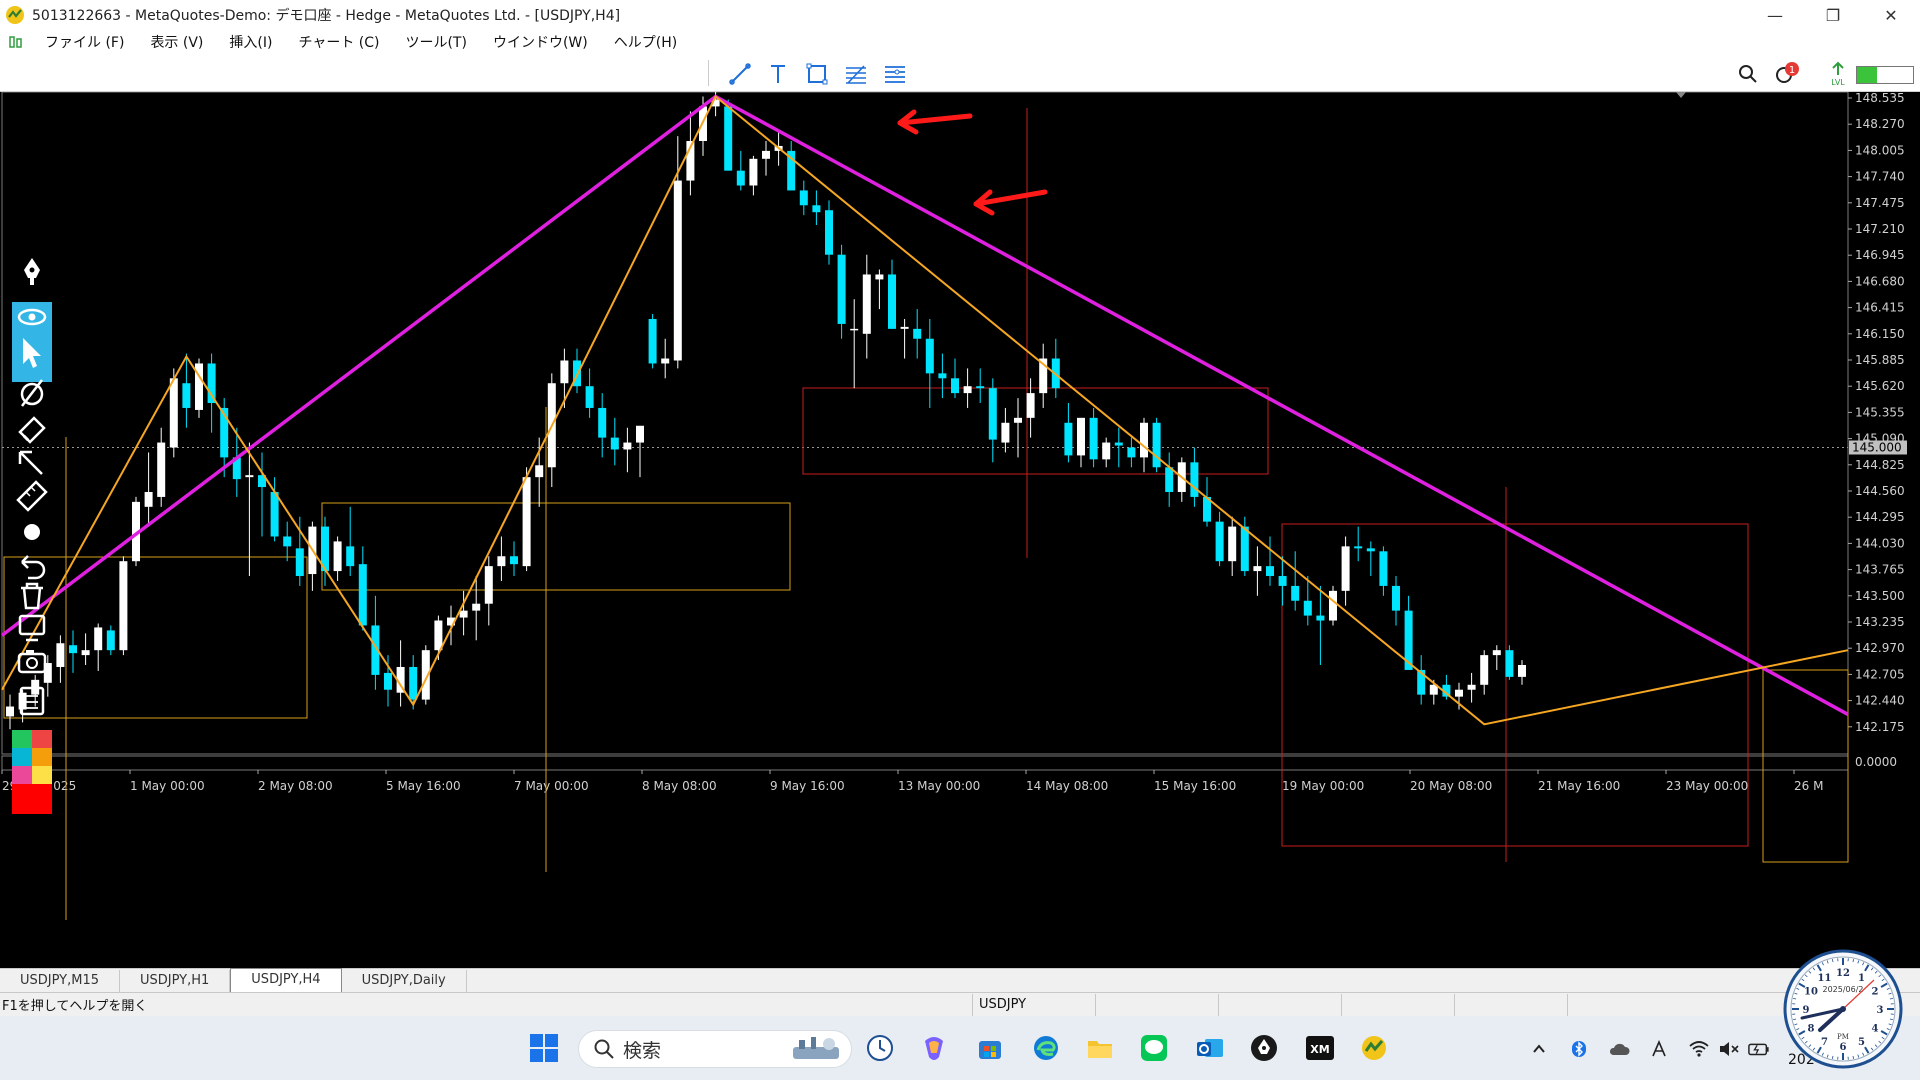  I want to click on clock-ampm: PM, so click(1843, 1037).